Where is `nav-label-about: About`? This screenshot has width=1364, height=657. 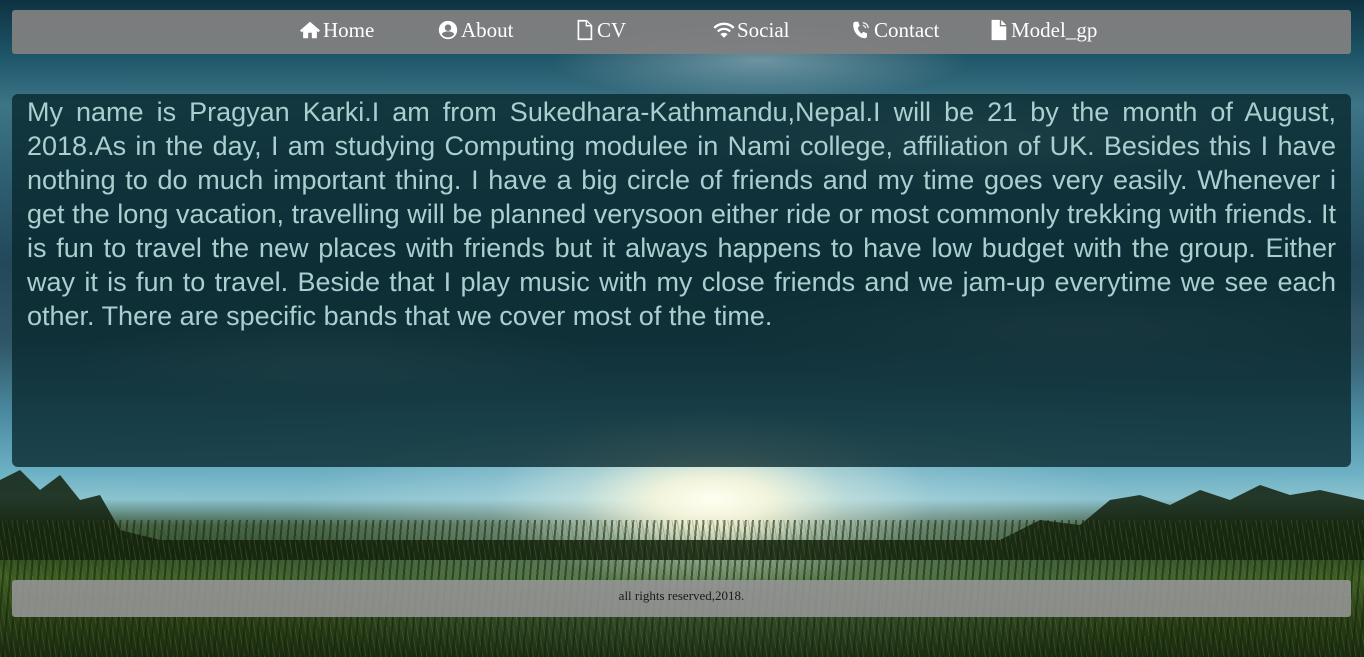
nav-label-about: About is located at coordinates (487, 29).